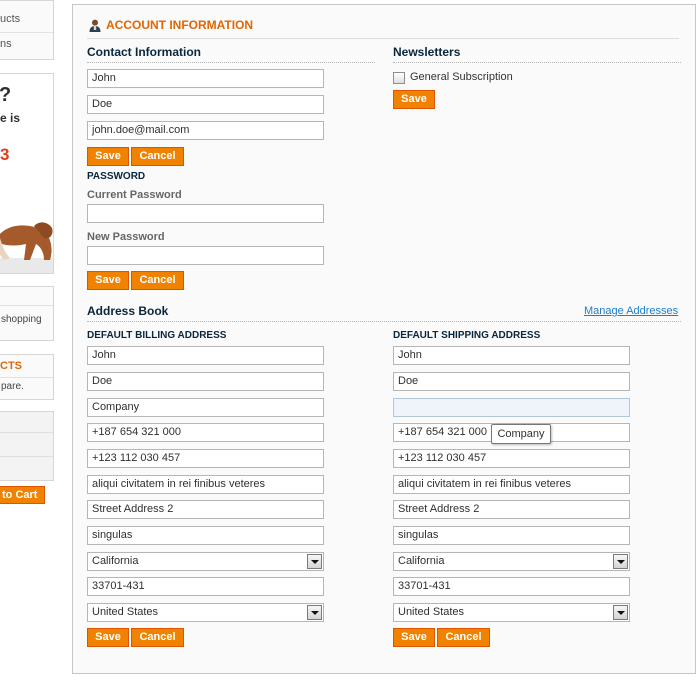 This screenshot has height=680, width=700. What do you see at coordinates (26, 305) in the screenshot?
I see `cart-divider` at bounding box center [26, 305].